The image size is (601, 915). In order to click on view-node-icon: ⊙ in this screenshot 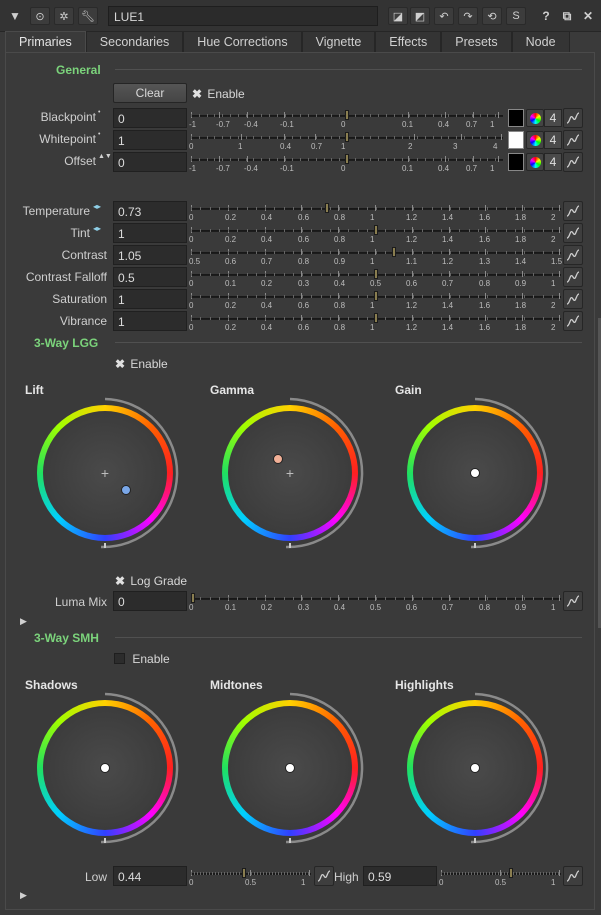, I will do `click(40, 16)`.